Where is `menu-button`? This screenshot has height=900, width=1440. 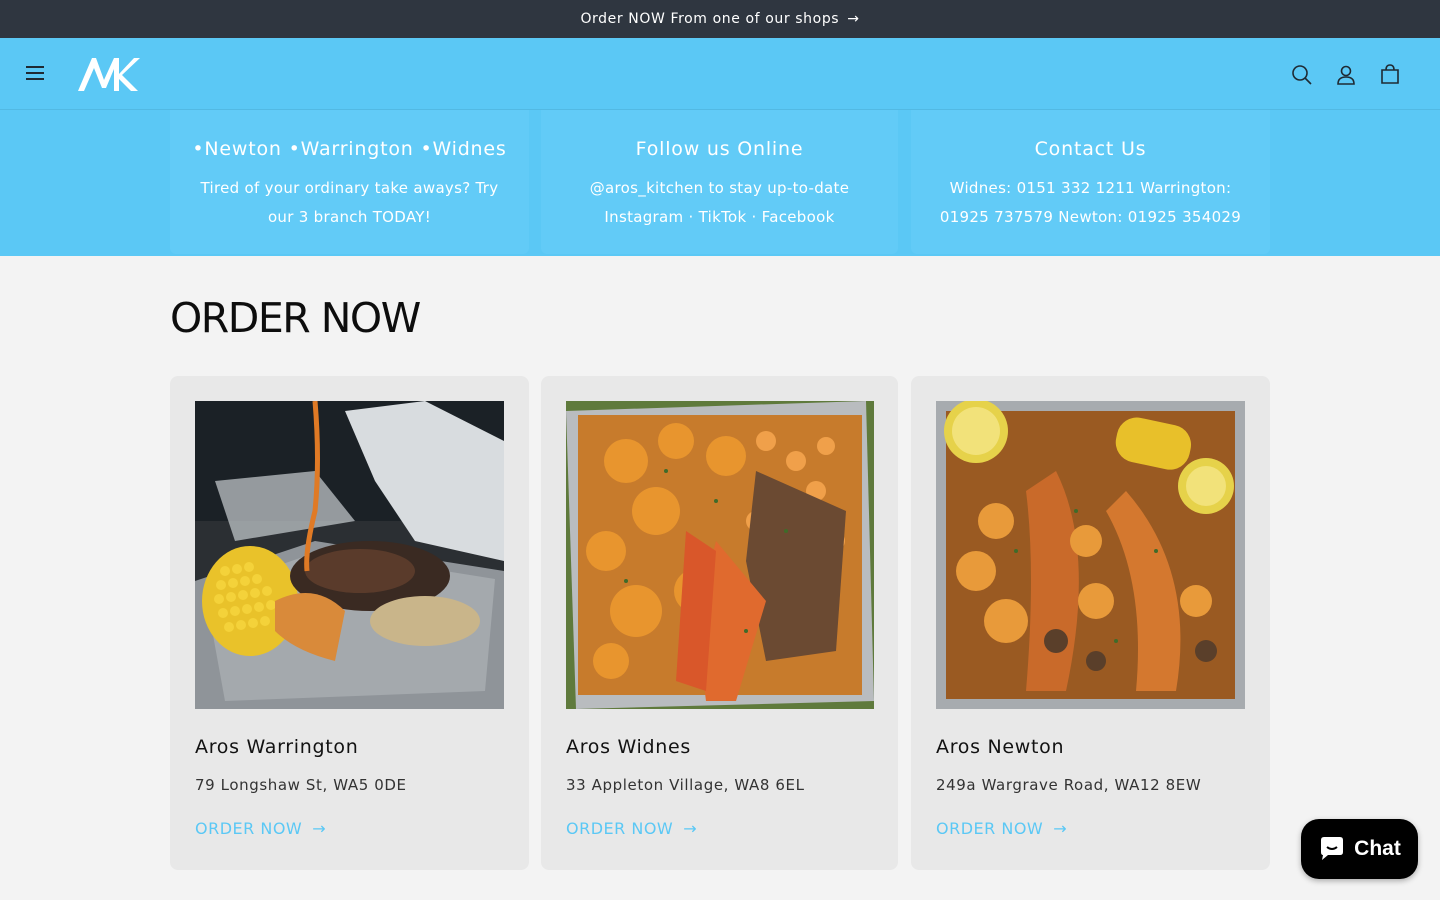
menu-button is located at coordinates (41, 74).